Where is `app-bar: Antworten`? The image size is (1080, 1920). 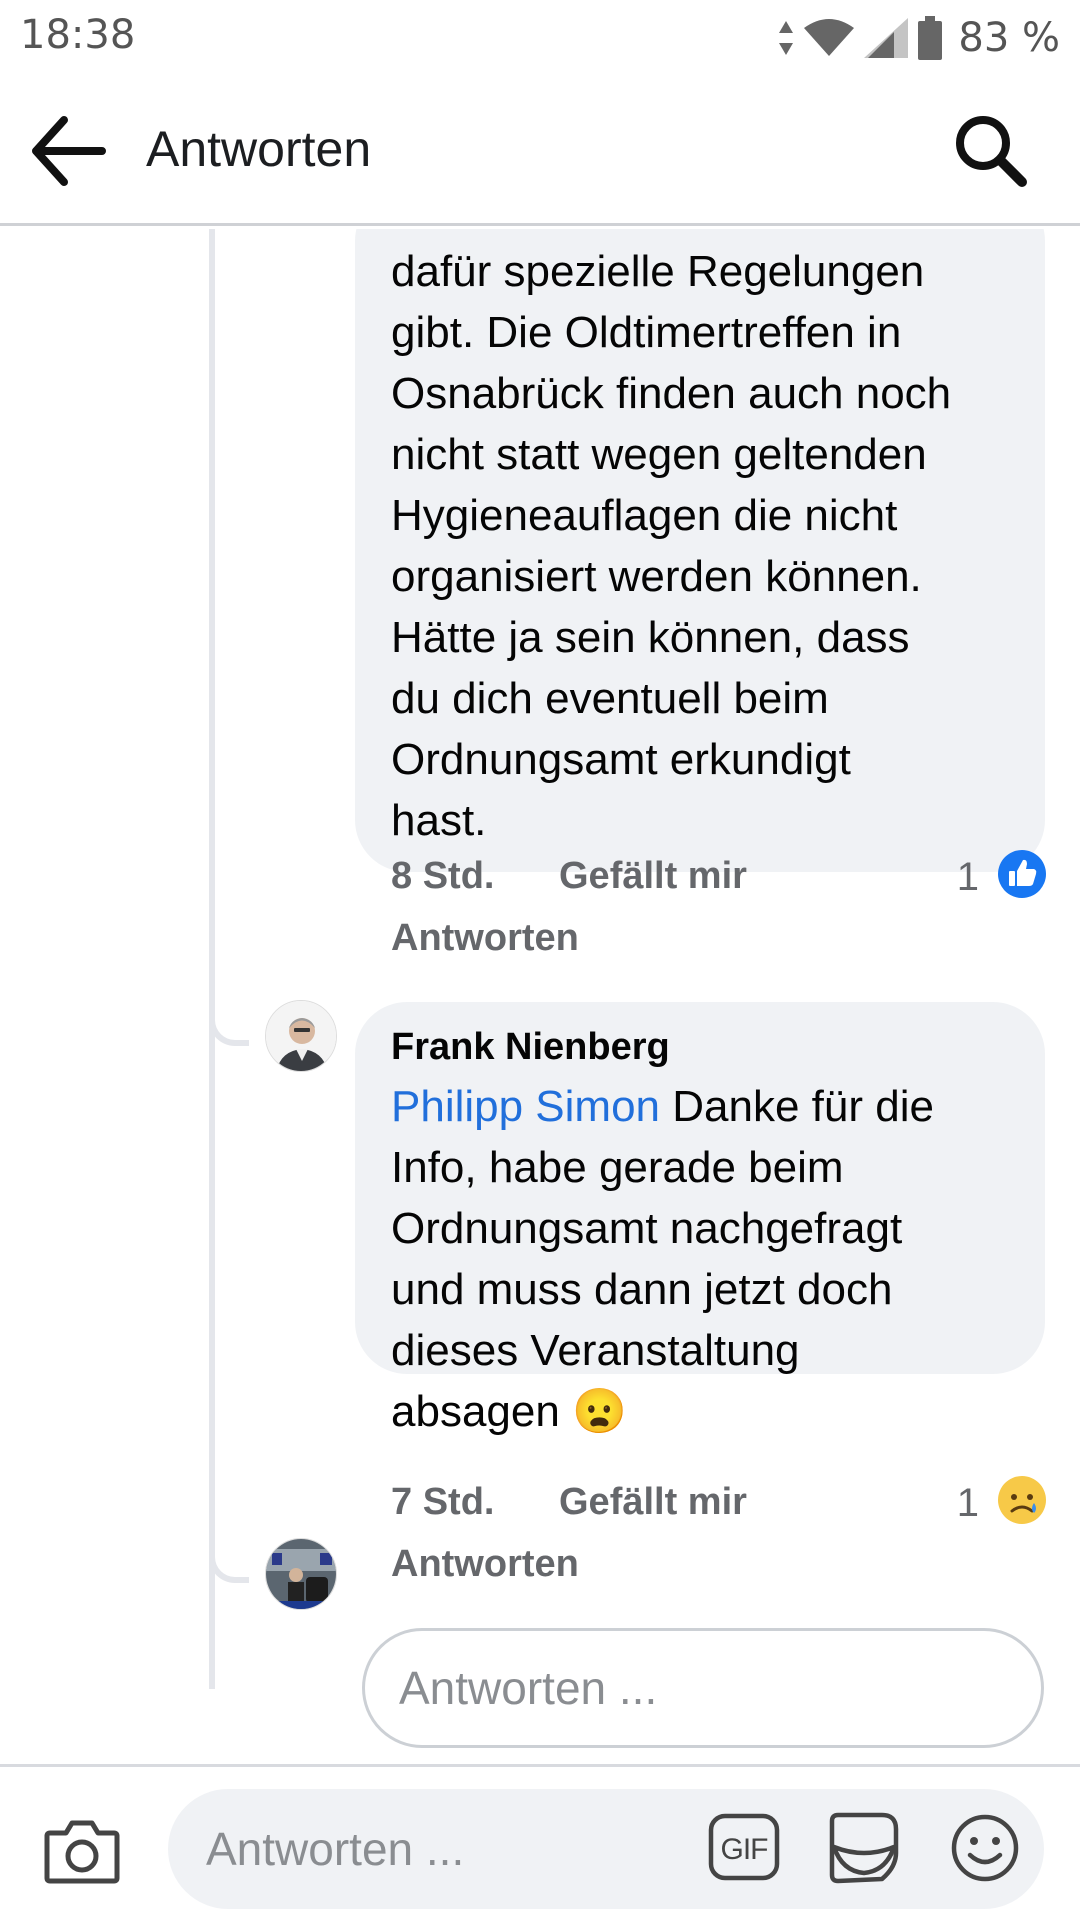
app-bar: Antworten is located at coordinates (540, 151).